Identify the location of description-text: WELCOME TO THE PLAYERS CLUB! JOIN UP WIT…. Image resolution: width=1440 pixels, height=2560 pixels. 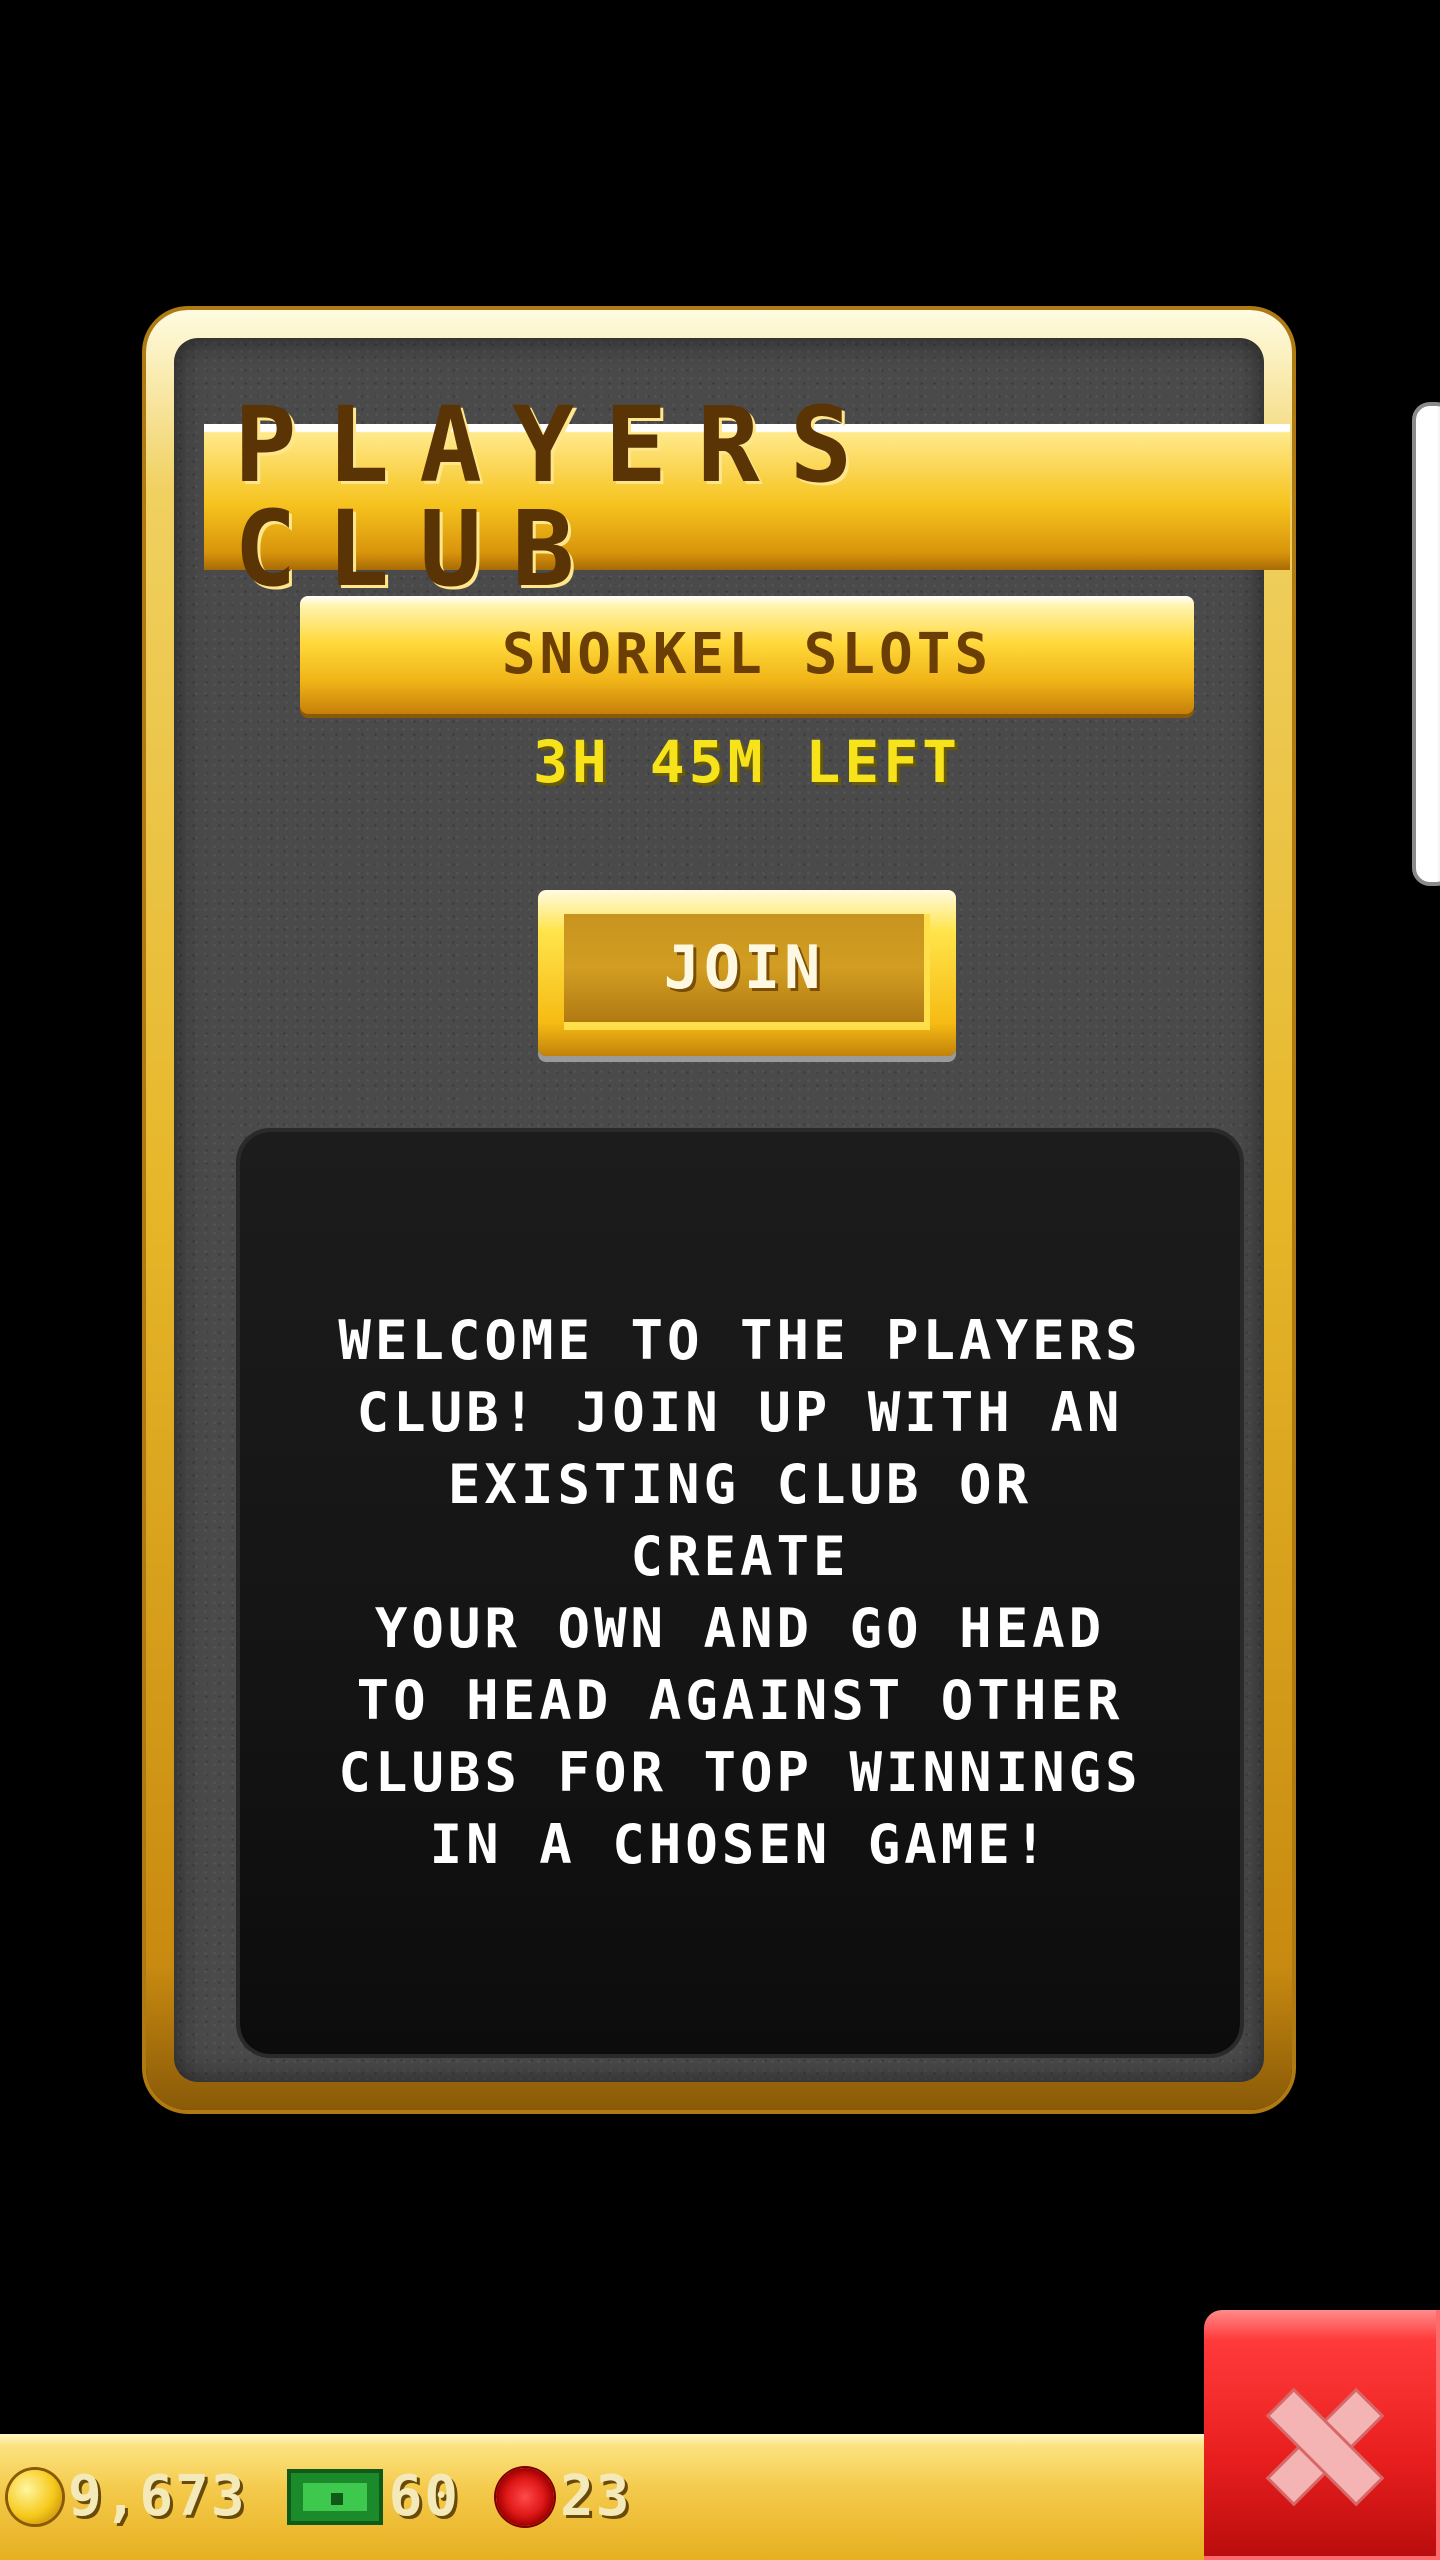
(740, 1592).